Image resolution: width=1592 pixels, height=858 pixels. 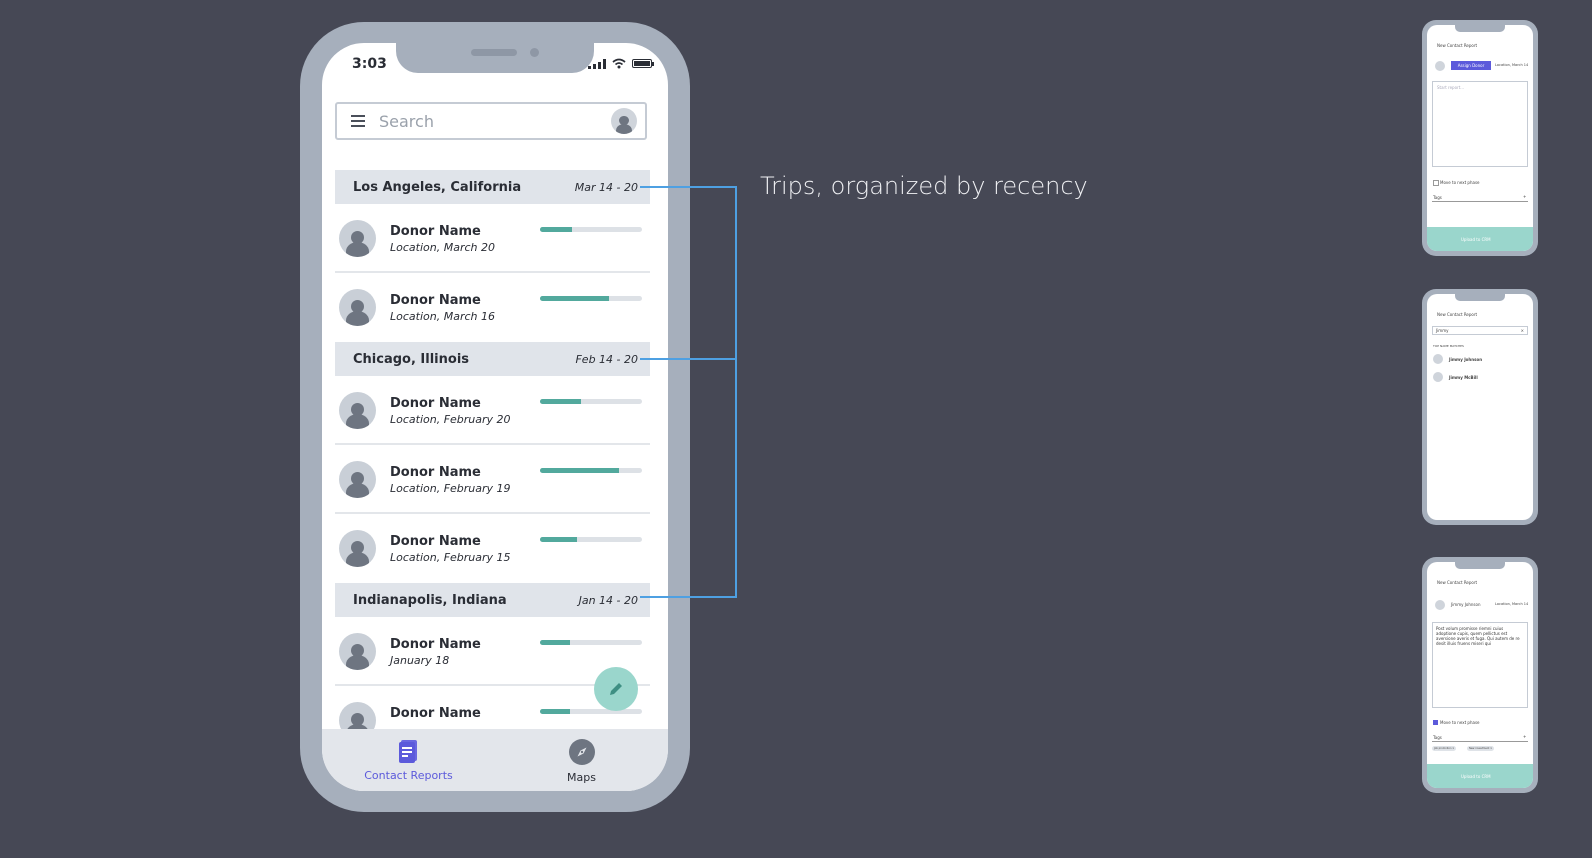 I want to click on tab-maps: Maps, so click(x=581, y=760).